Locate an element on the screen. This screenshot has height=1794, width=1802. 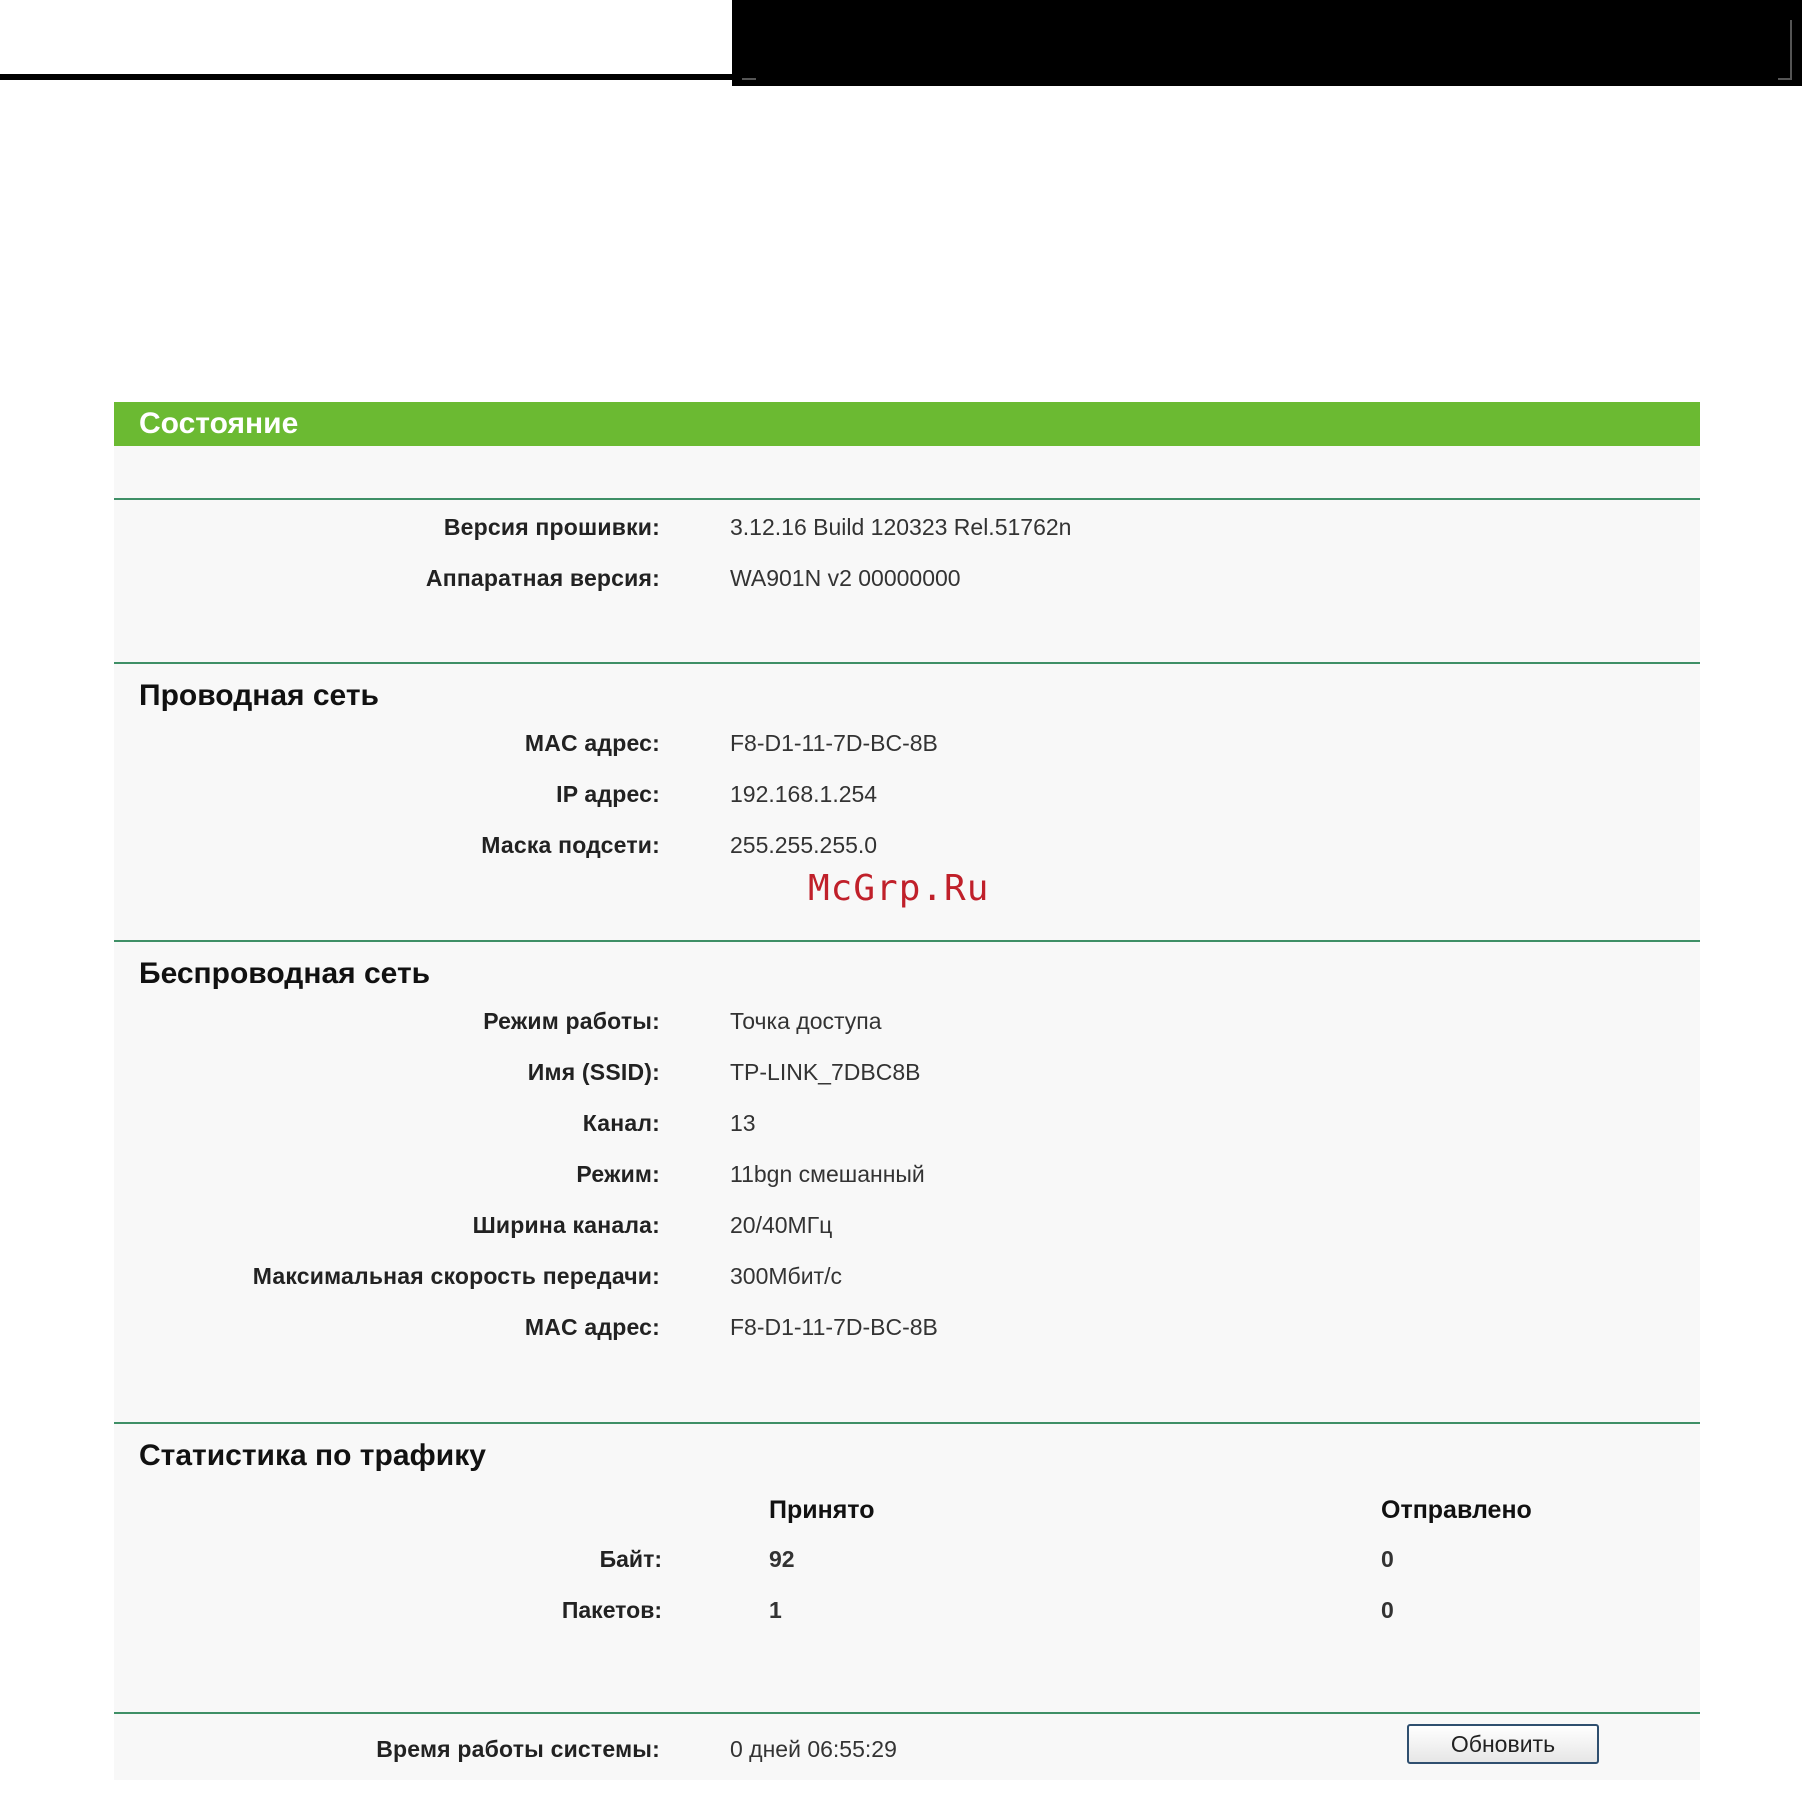
wired-mask-label: Маска подсети: is located at coordinates (570, 845).